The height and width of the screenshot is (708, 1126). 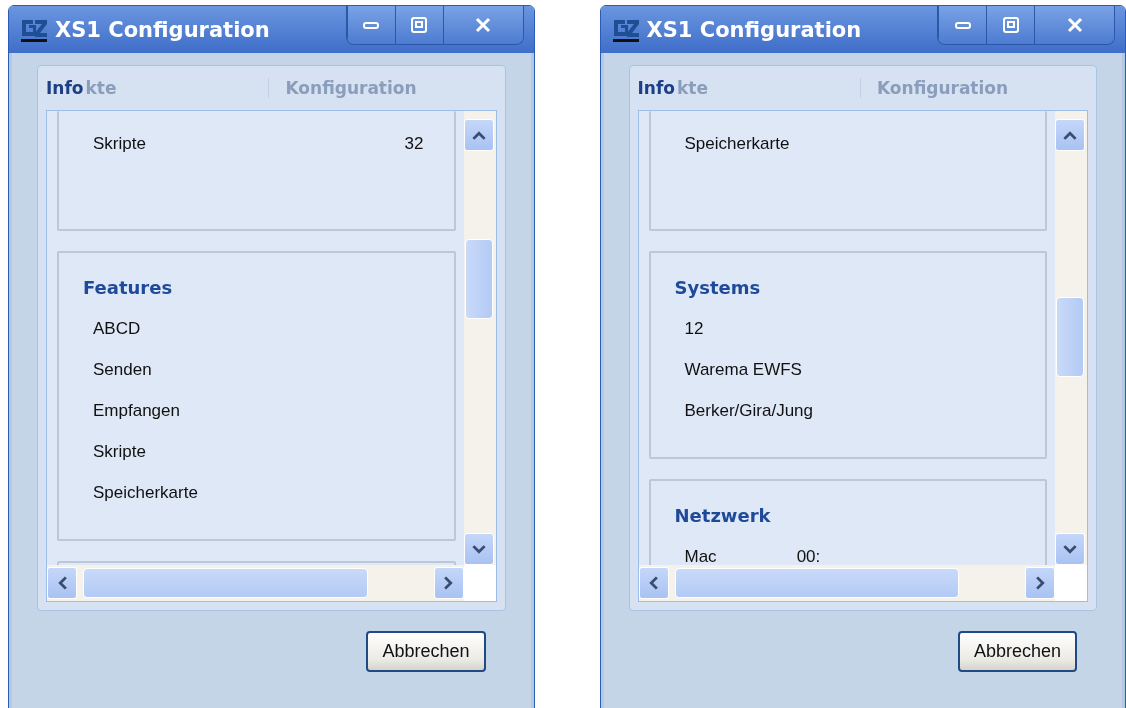 I want to click on info-value: 32, so click(x=414, y=143).